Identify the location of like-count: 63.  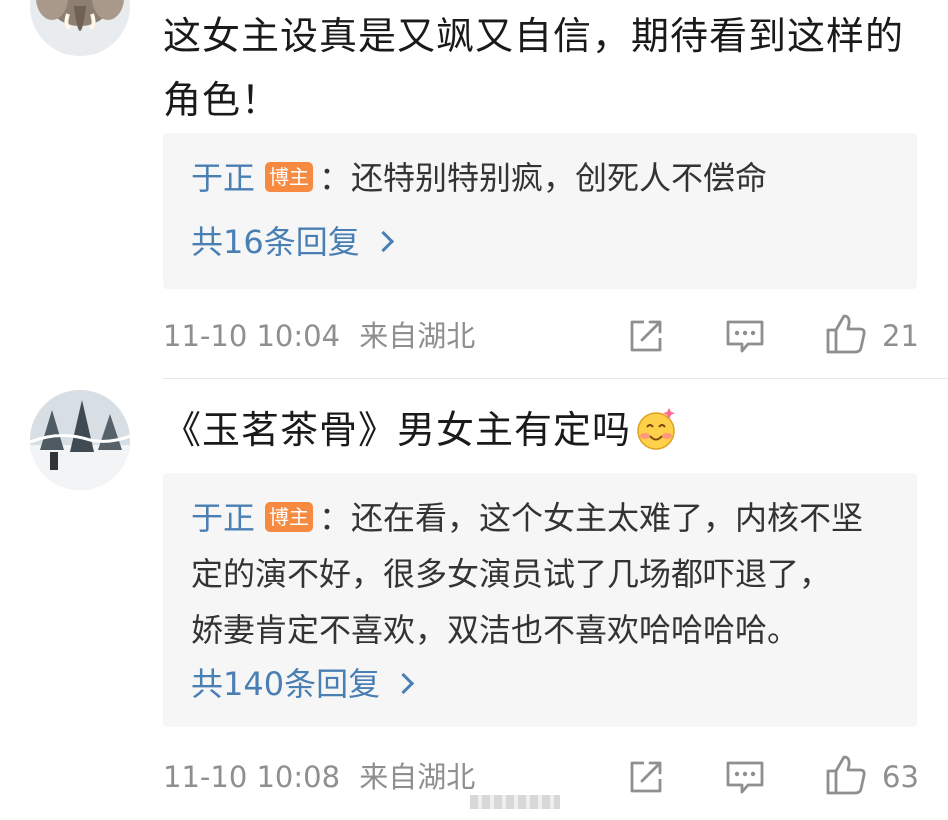
(900, 777).